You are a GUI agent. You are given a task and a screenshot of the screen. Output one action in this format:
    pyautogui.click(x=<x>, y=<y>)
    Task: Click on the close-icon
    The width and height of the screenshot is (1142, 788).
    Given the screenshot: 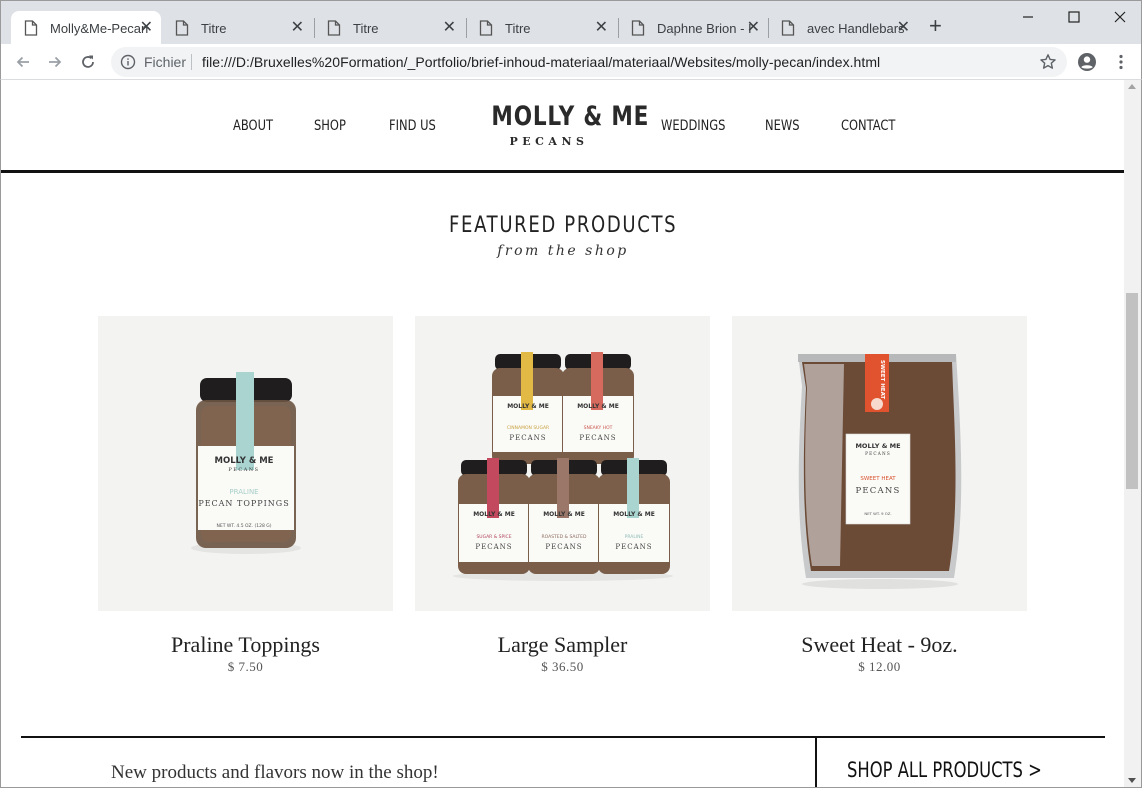 What is the action you would take?
    pyautogui.click(x=1120, y=17)
    